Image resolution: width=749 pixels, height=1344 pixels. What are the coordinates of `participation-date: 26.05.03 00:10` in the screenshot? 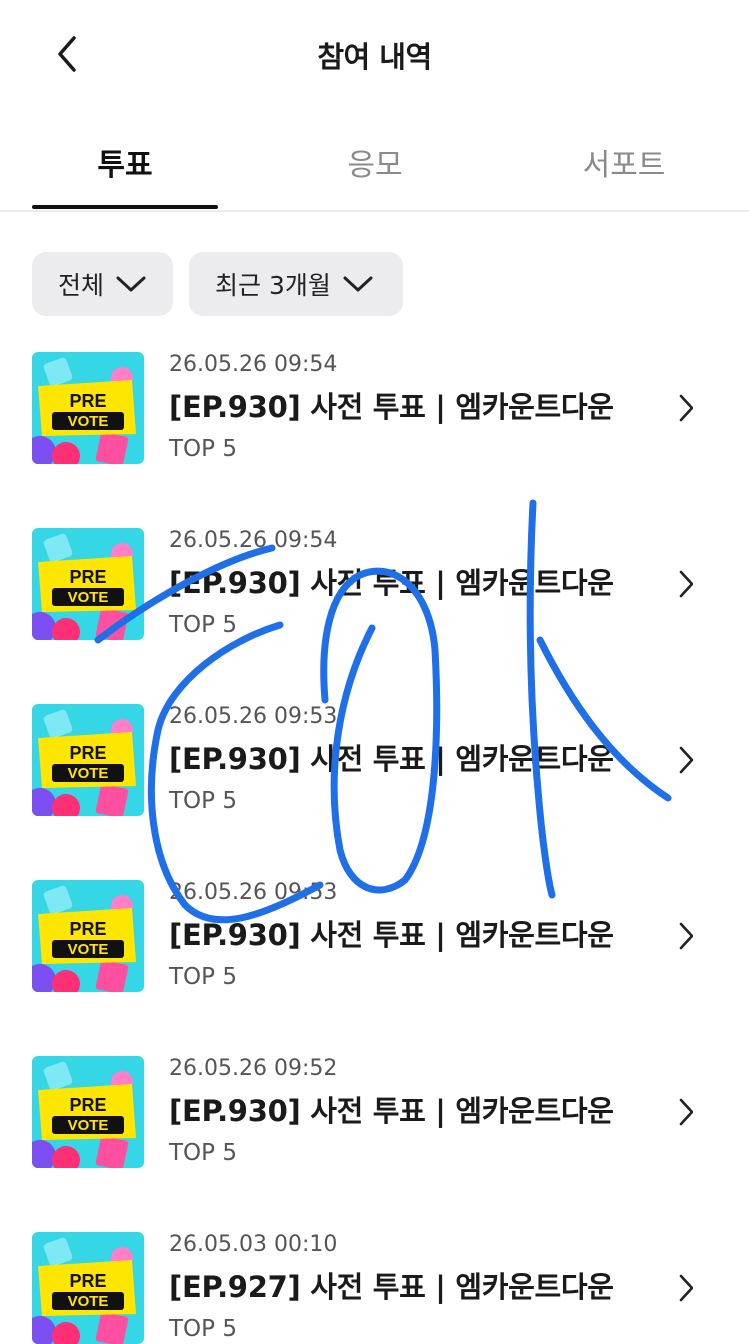 It's located at (253, 1244).